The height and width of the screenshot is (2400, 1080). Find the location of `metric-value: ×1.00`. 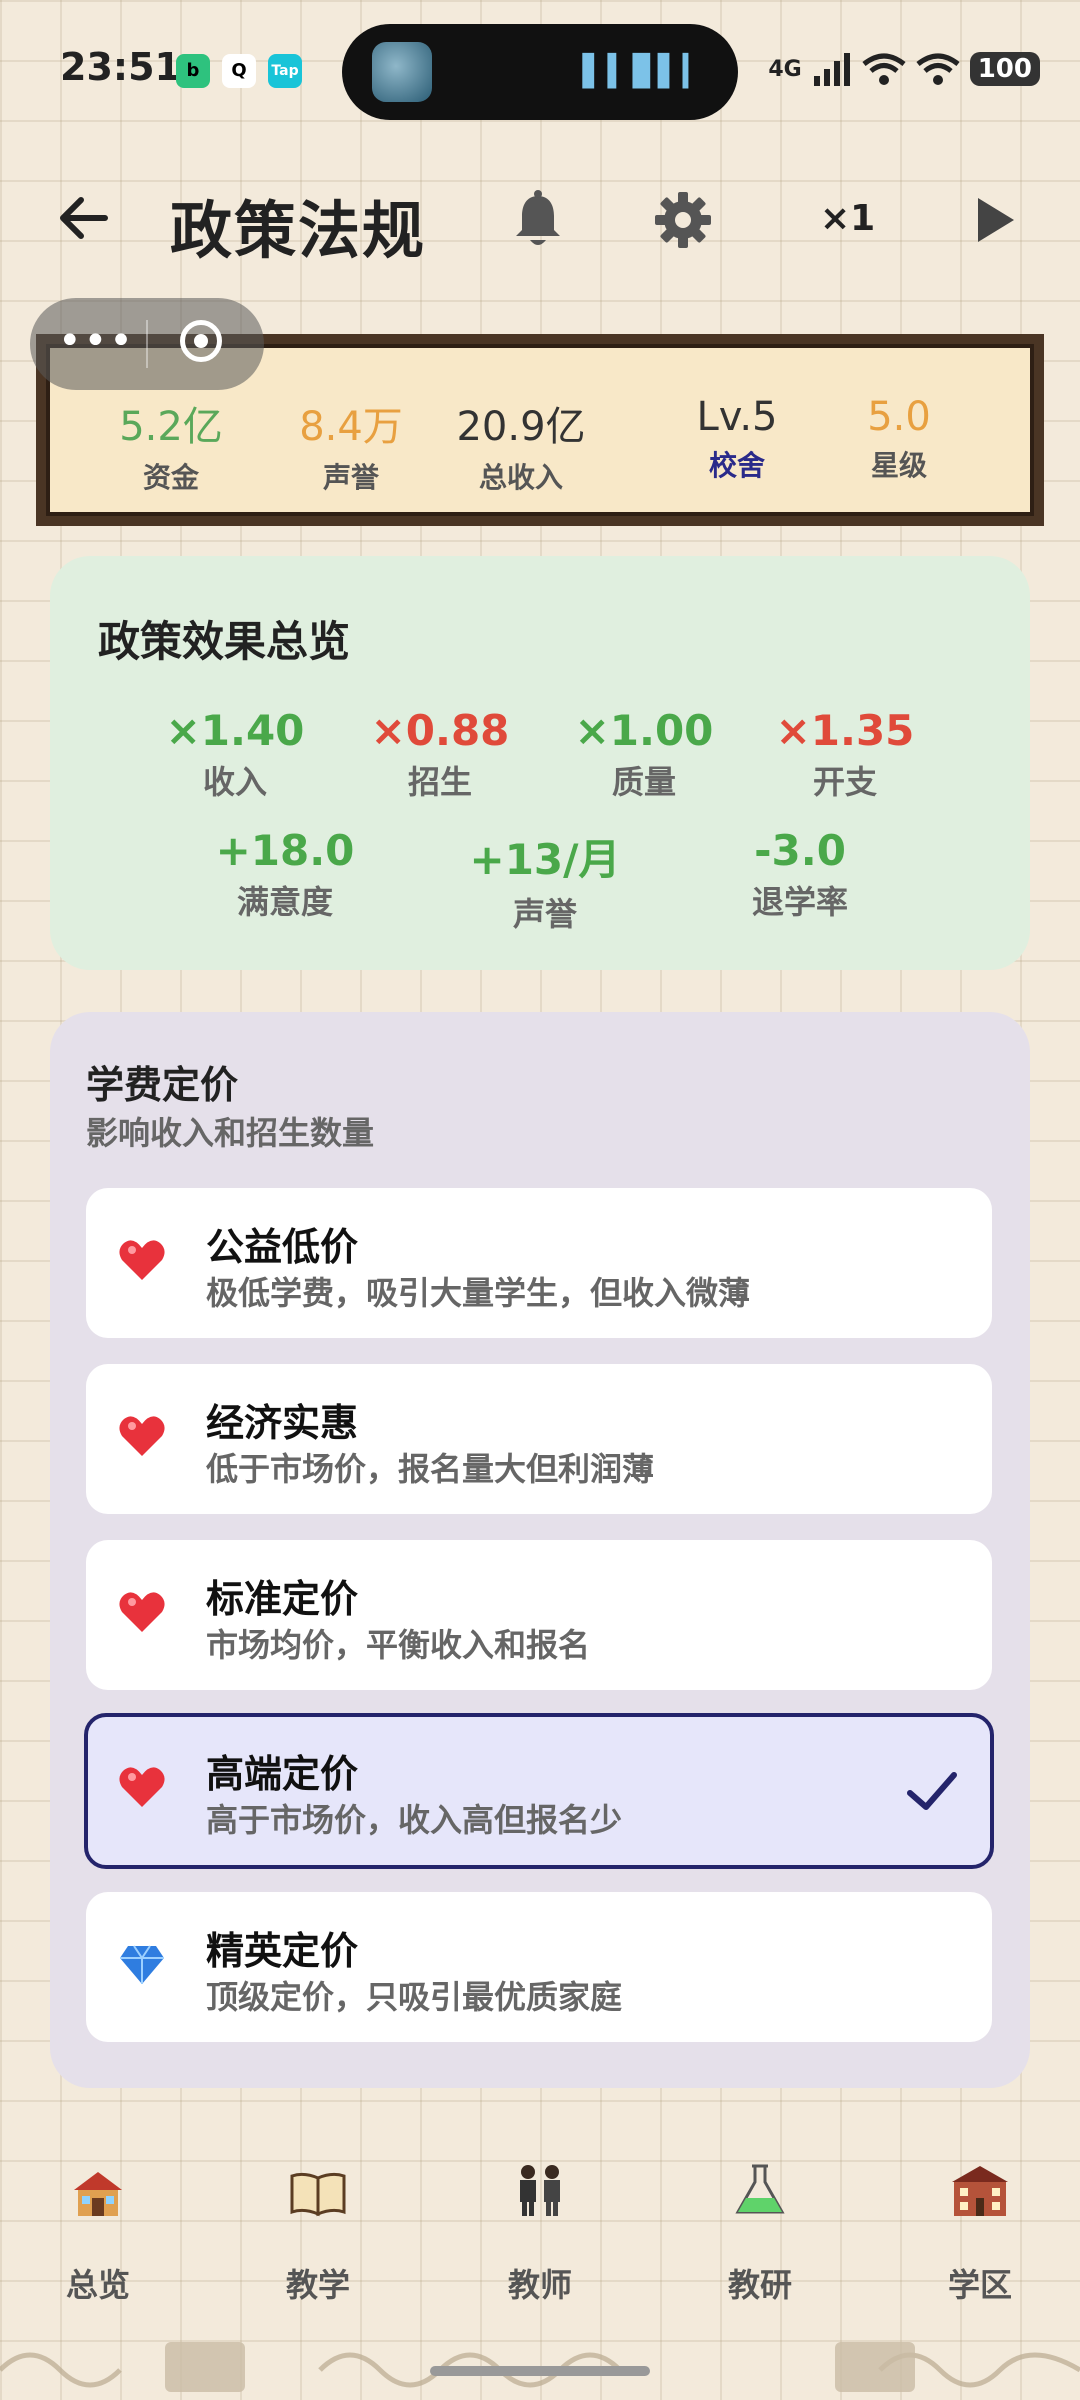

metric-value: ×1.00 is located at coordinates (644, 730).